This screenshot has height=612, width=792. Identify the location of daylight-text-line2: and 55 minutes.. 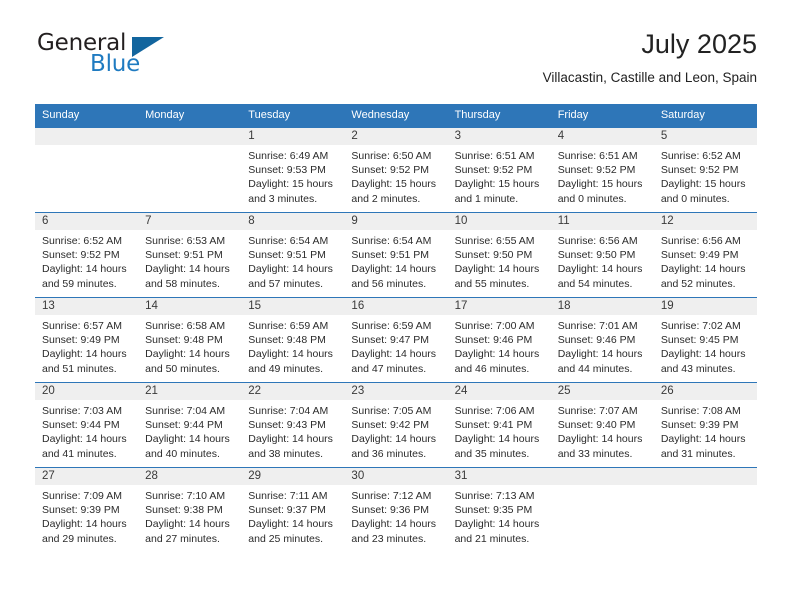
(492, 283).